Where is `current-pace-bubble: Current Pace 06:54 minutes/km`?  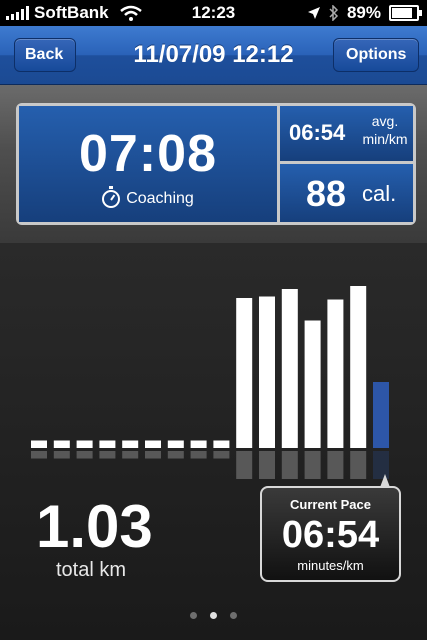 current-pace-bubble: Current Pace 06:54 minutes/km is located at coordinates (330, 534).